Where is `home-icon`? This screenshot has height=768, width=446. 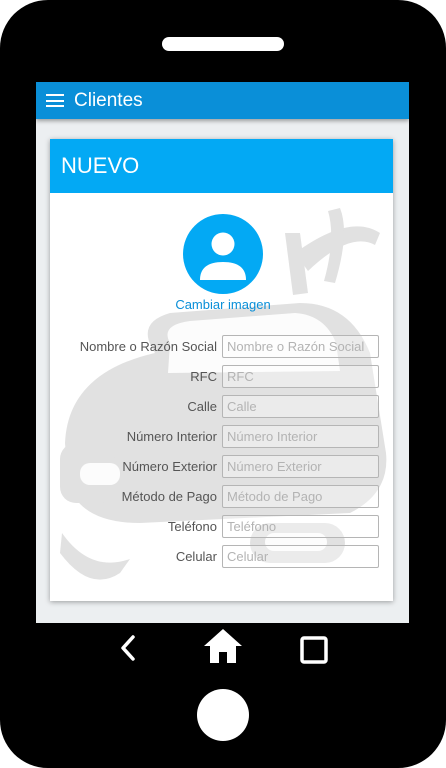
home-icon is located at coordinates (223, 646).